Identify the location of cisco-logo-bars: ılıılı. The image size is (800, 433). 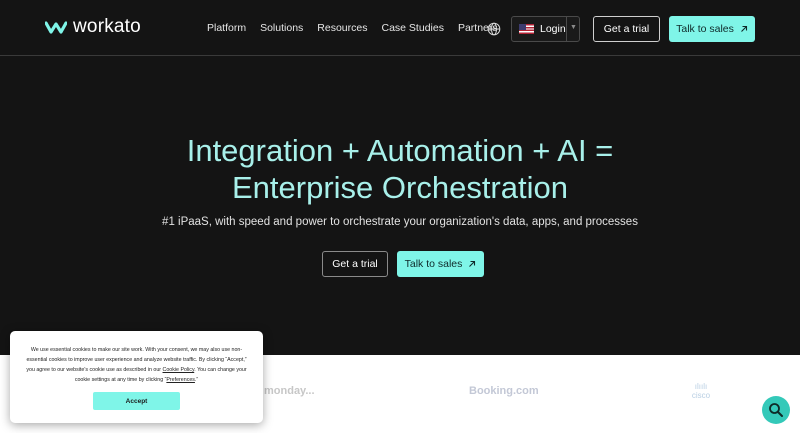
(701, 386).